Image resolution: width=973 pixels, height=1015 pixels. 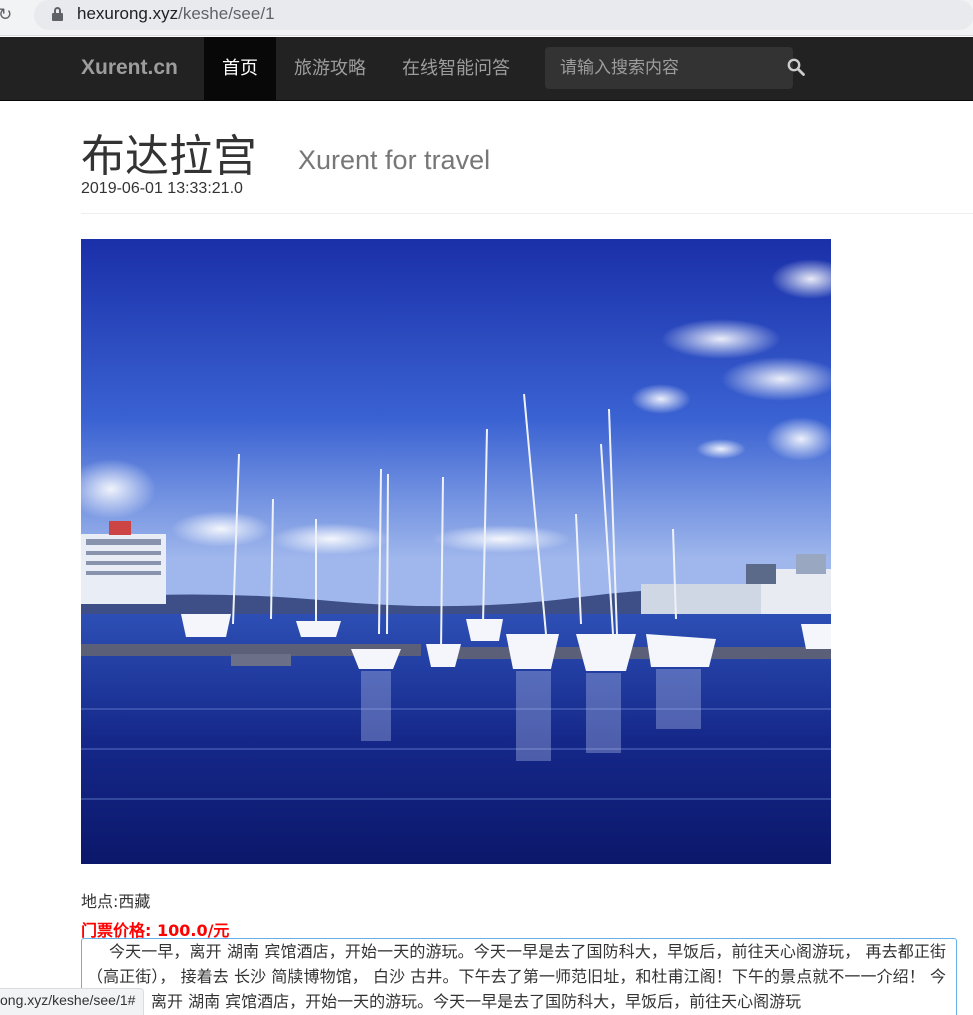 What do you see at coordinates (116, 901) in the screenshot?
I see `location-text: 地点:西藏` at bounding box center [116, 901].